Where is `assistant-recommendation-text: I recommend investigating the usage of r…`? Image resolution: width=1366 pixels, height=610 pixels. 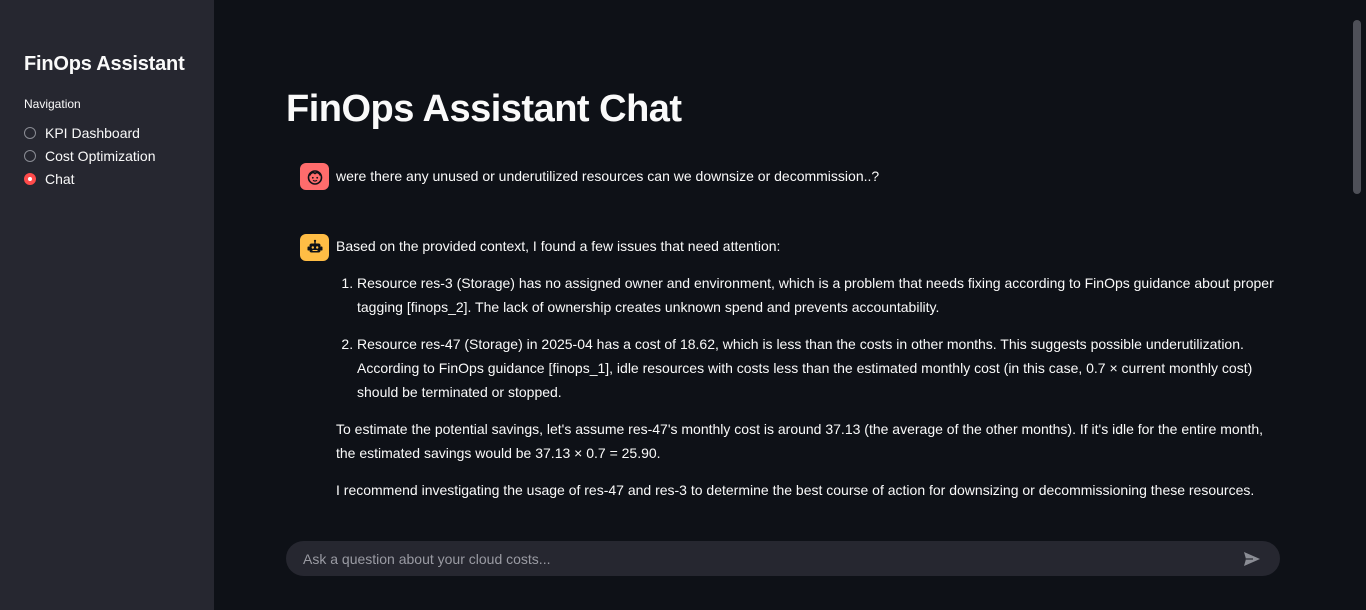 assistant-recommendation-text: I recommend investigating the usage of r… is located at coordinates (795, 490).